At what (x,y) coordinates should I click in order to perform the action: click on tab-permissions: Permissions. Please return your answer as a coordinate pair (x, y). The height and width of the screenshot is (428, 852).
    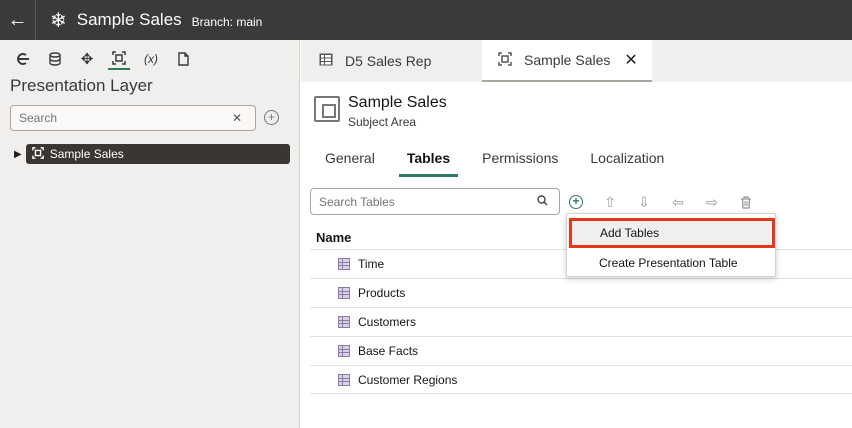
    Looking at the image, I should click on (520, 163).